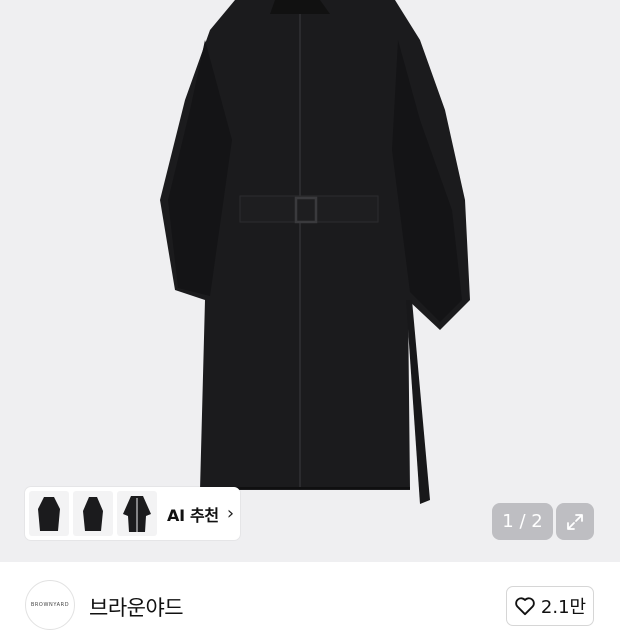 The width and height of the screenshot is (620, 630). I want to click on expand-icon, so click(575, 521).